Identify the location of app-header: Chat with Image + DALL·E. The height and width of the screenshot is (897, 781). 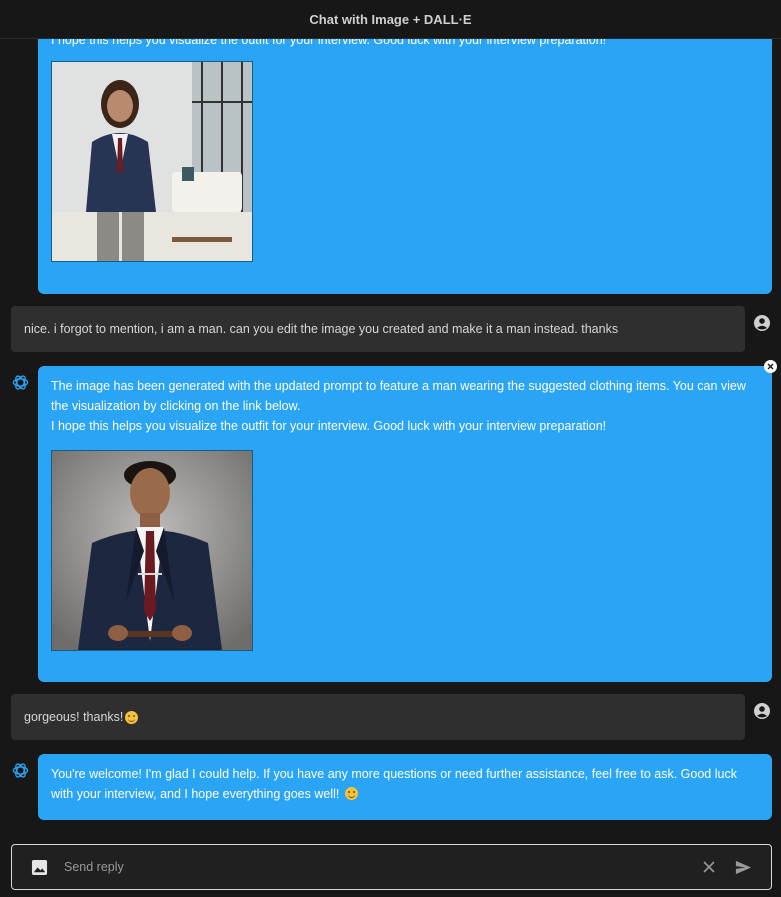
(390, 19).